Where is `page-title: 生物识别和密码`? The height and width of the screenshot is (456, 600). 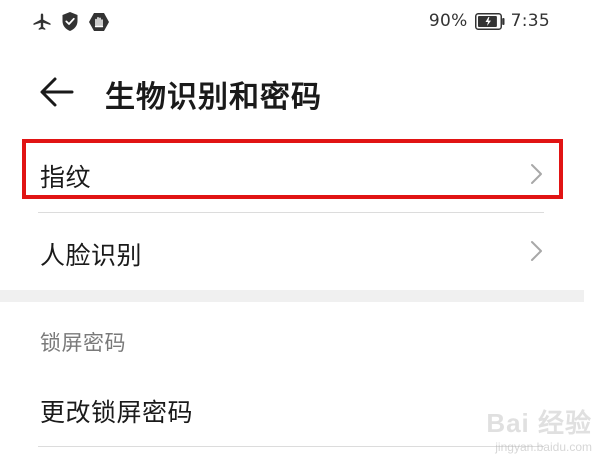
page-title: 生物识别和密码 is located at coordinates (213, 97).